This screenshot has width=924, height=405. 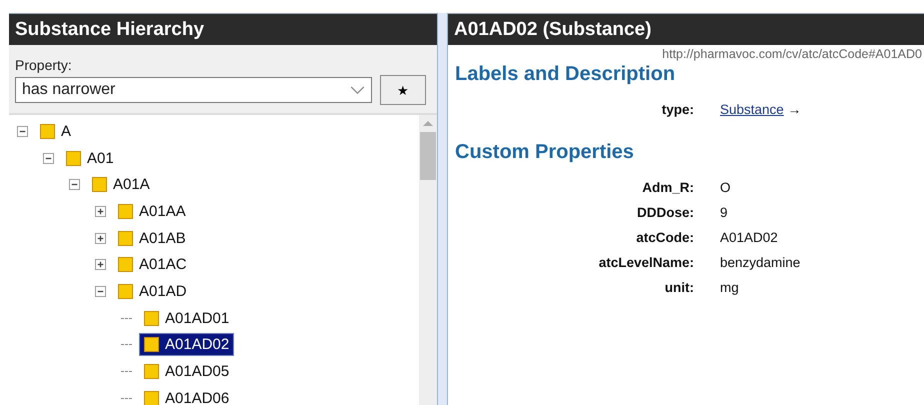 I want to click on scrollbar-thumb, so click(x=428, y=156).